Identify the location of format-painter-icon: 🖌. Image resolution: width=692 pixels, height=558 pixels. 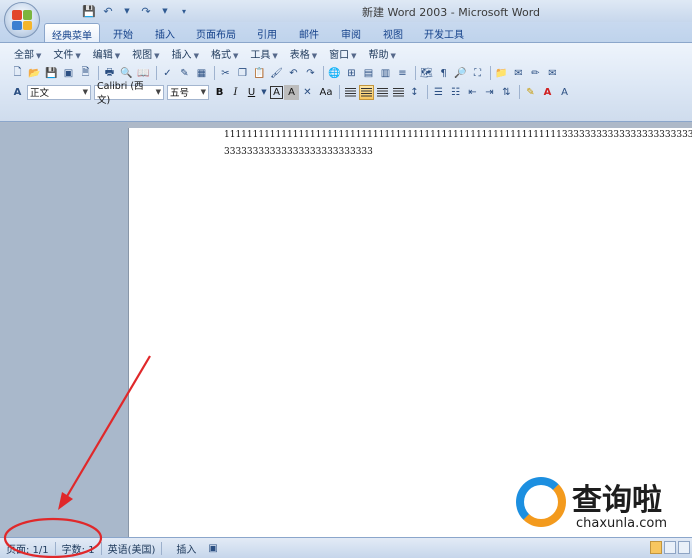
(276, 73).